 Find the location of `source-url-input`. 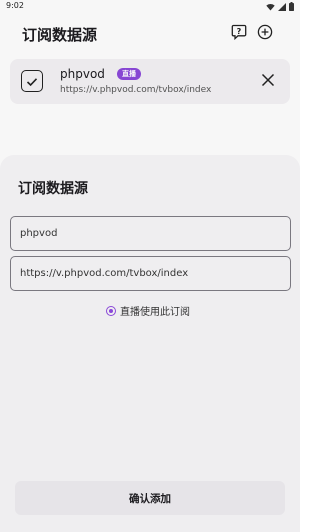

source-url-input is located at coordinates (150, 273).